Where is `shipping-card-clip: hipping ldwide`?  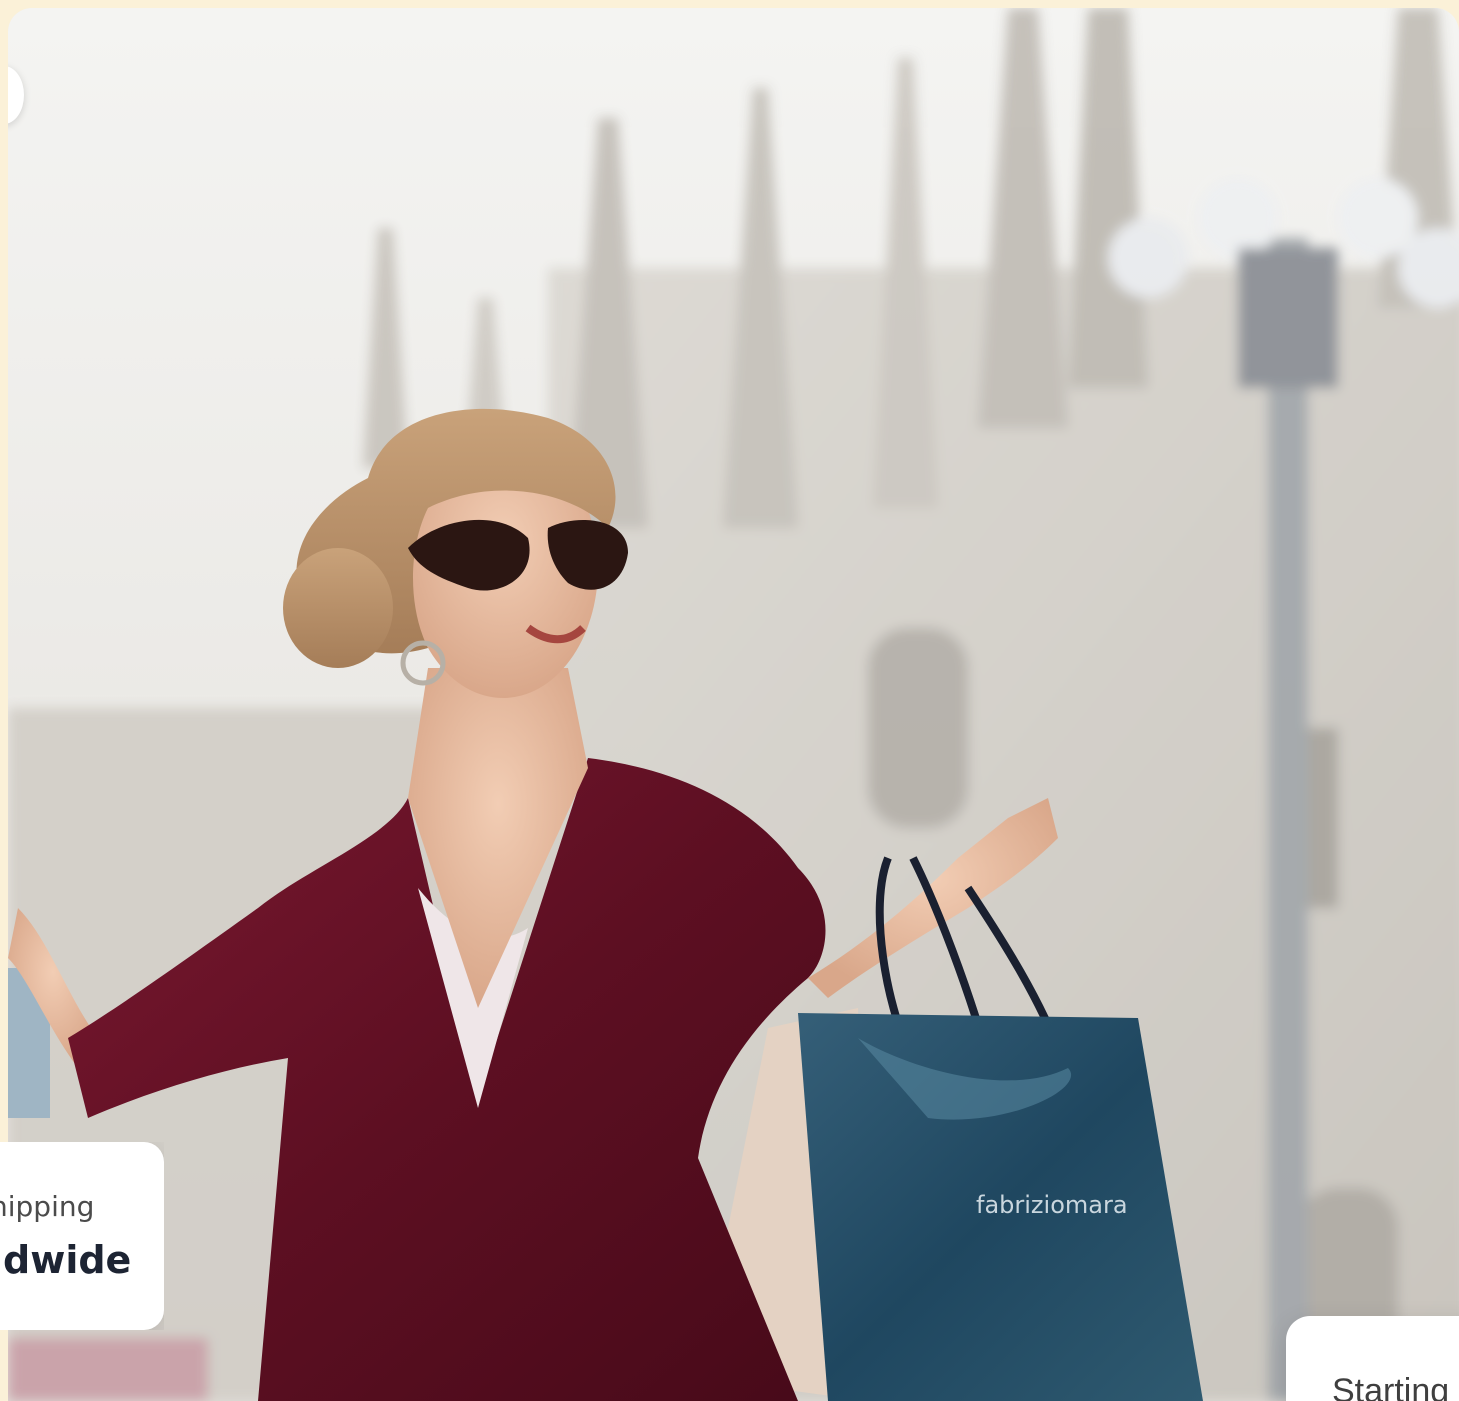 shipping-card-clip: hipping ldwide is located at coordinates (82, 1236).